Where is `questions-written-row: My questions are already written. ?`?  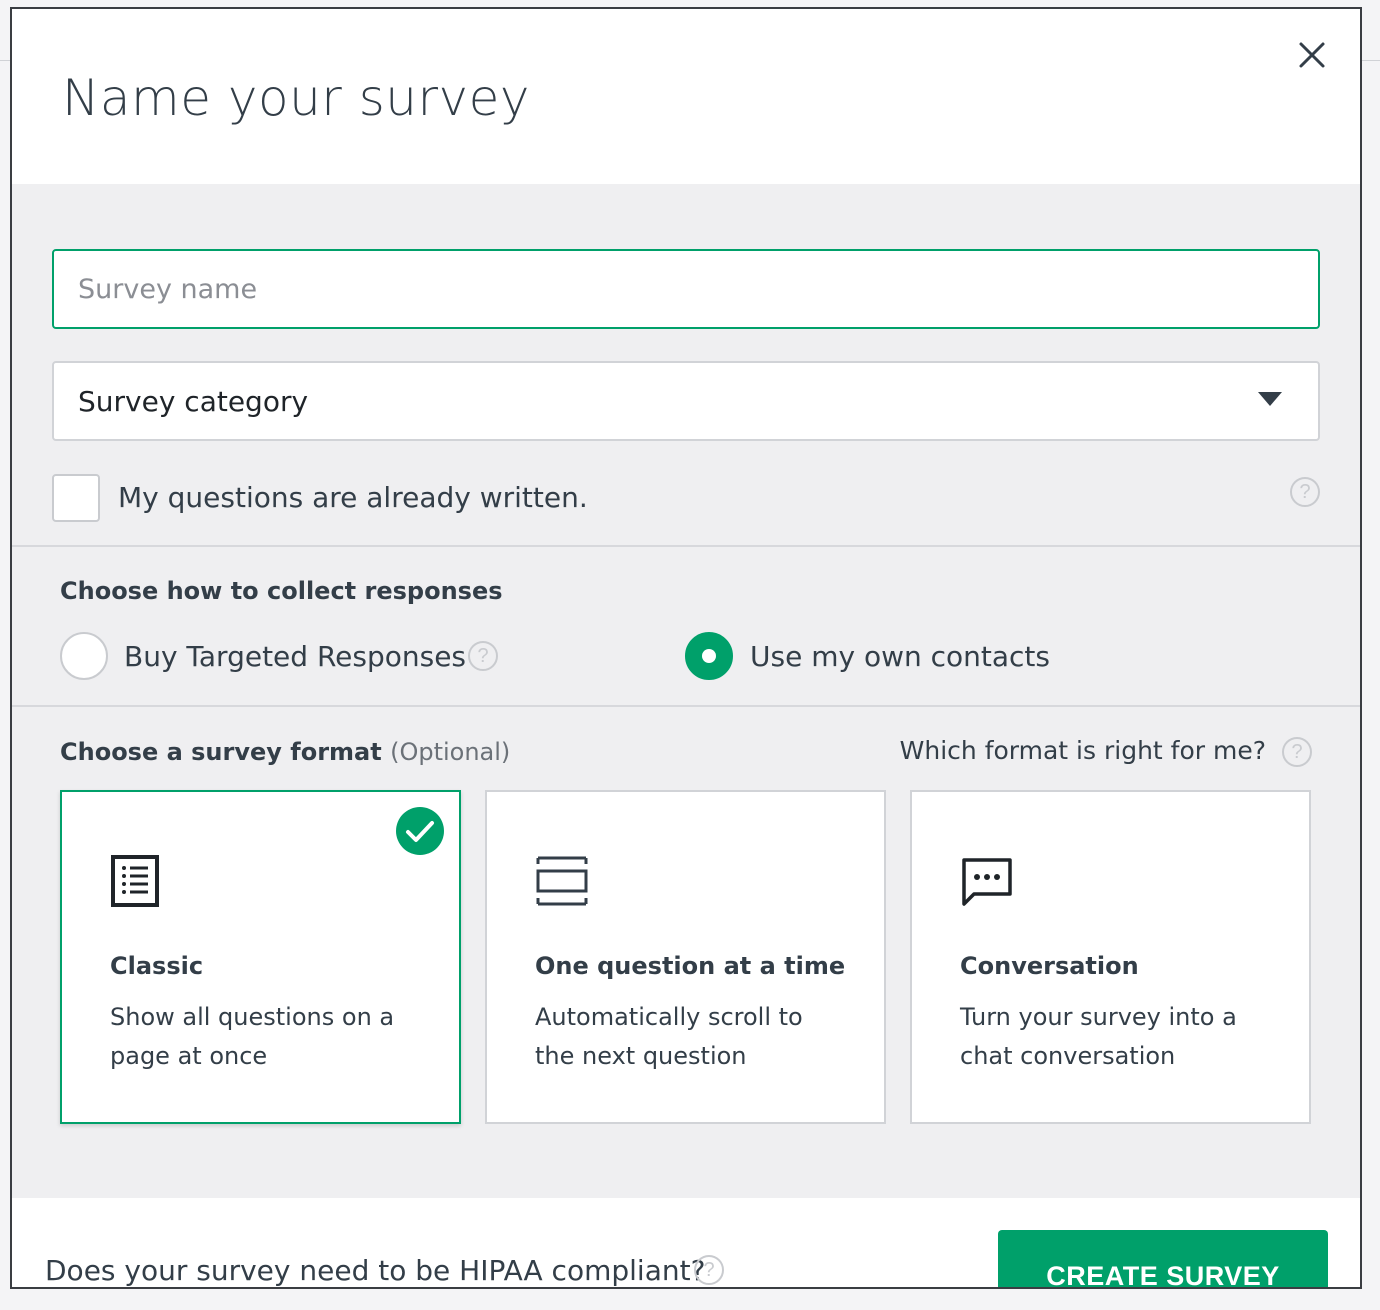
questions-written-row: My questions are already written. ? is located at coordinates (686, 499).